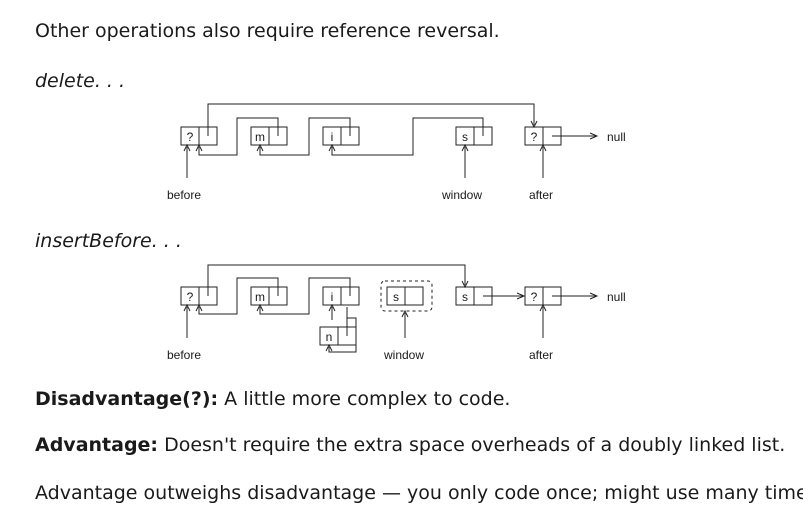 The width and height of the screenshot is (803, 520). Describe the element at coordinates (338, 336) in the screenshot. I see `insert-node-new: n` at that location.